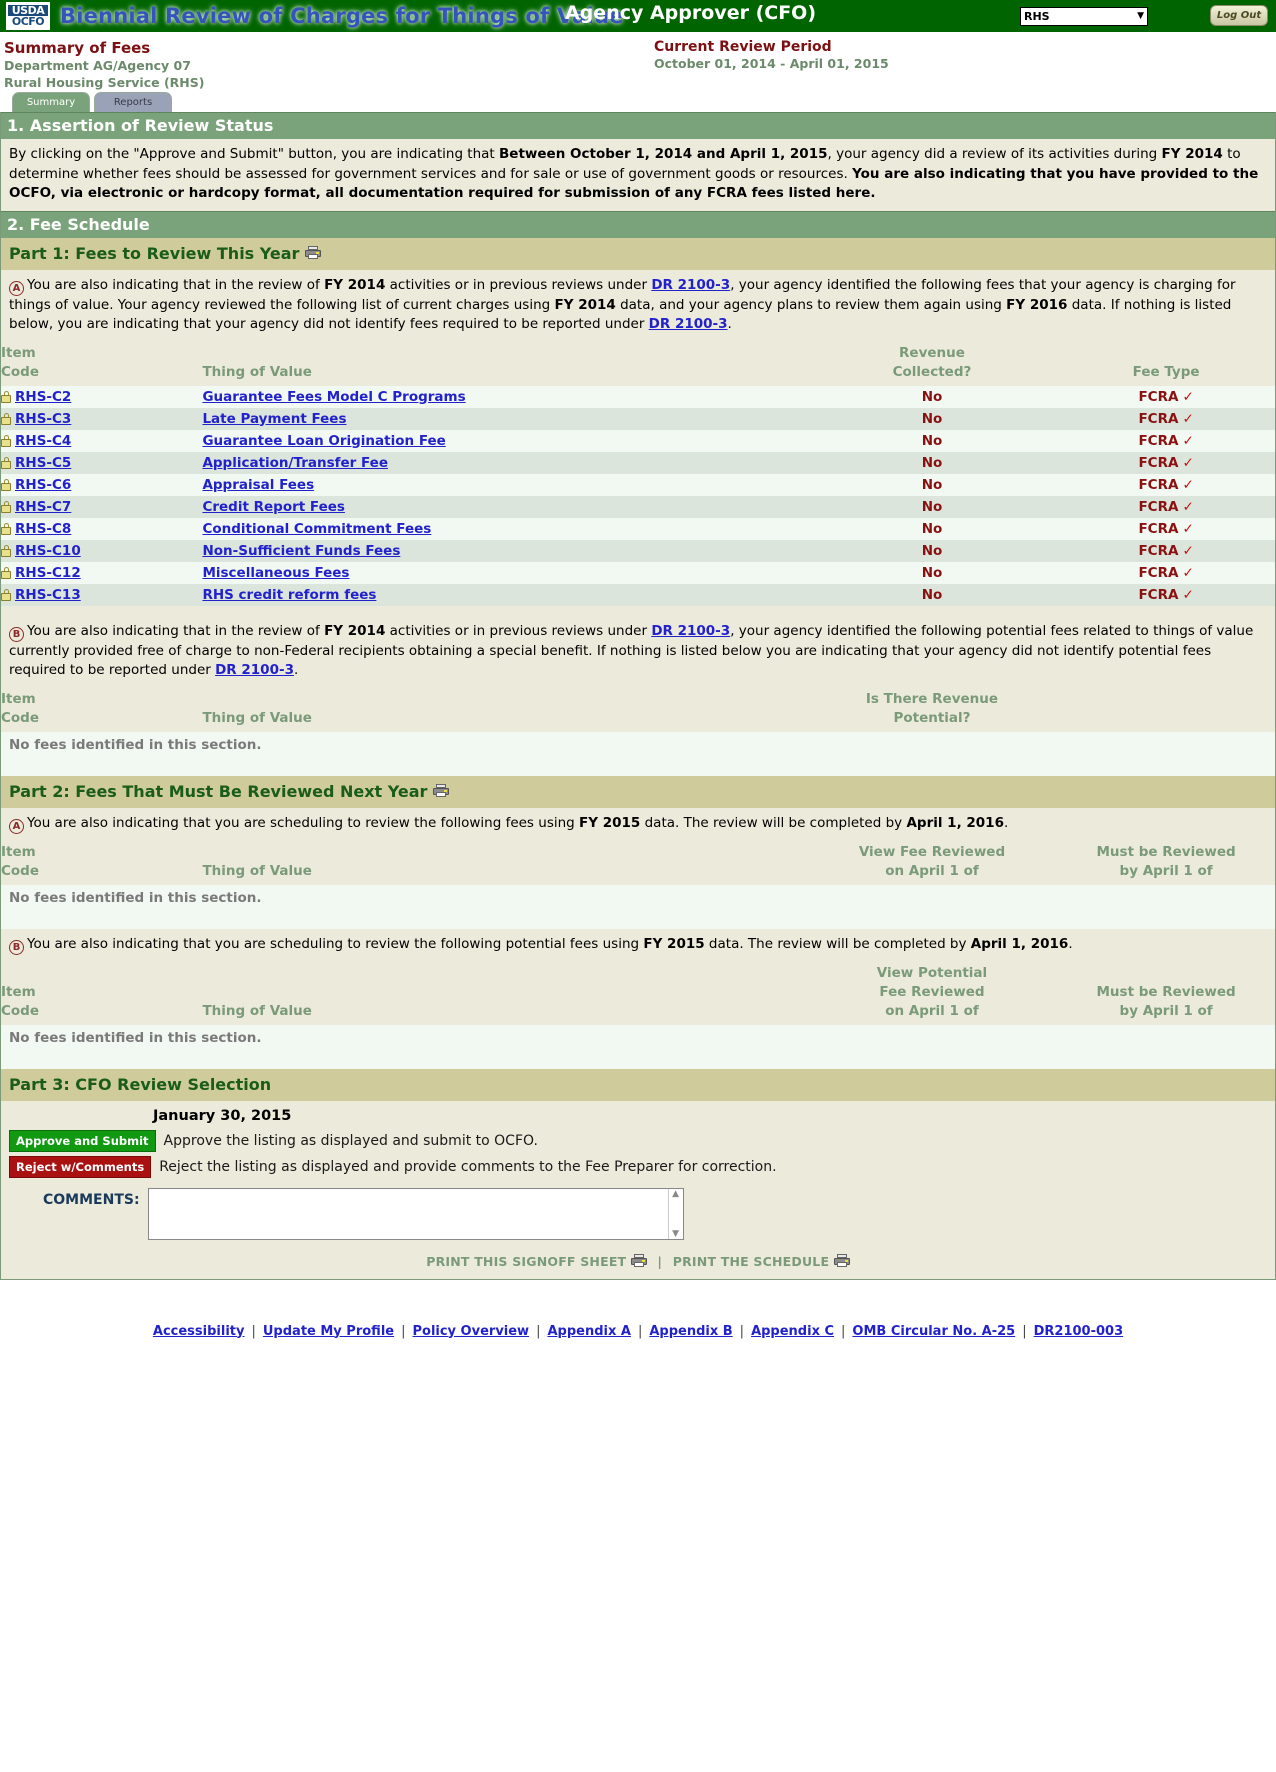  Describe the element at coordinates (43, 529) in the screenshot. I see `fee-code-link: RHS-C8` at that location.